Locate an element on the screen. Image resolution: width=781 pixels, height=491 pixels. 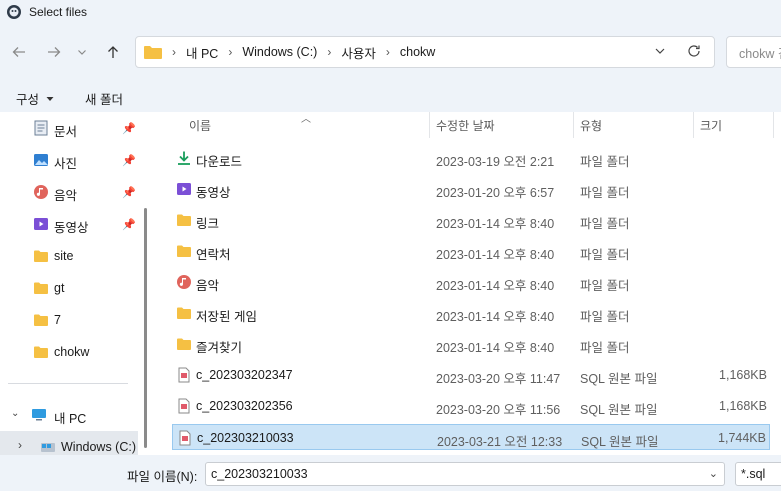
sidebar-item-label: 7 is located at coordinates (57, 320).